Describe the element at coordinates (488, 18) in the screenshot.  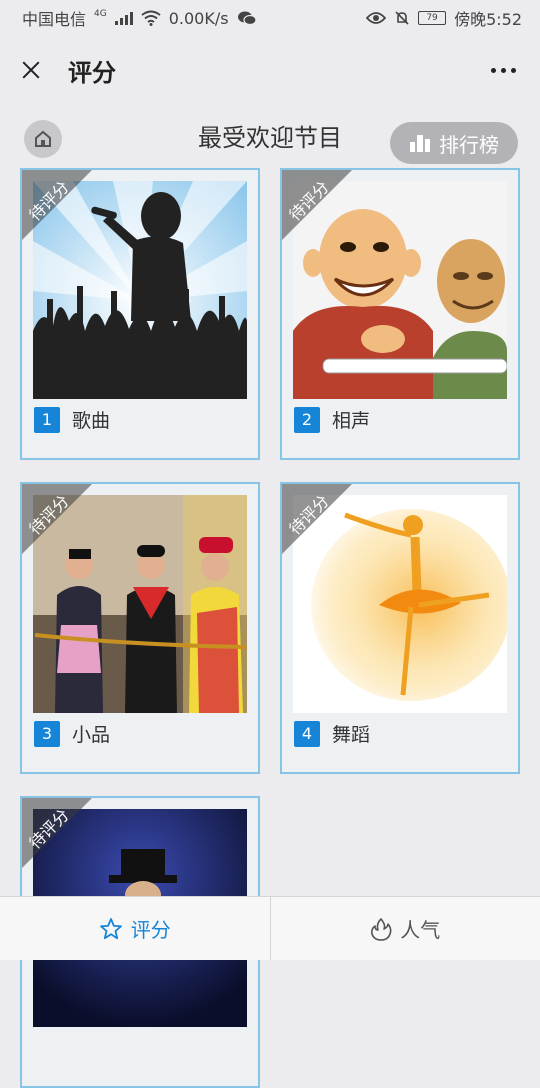
I see `clock-text: 傍晚5:52` at that location.